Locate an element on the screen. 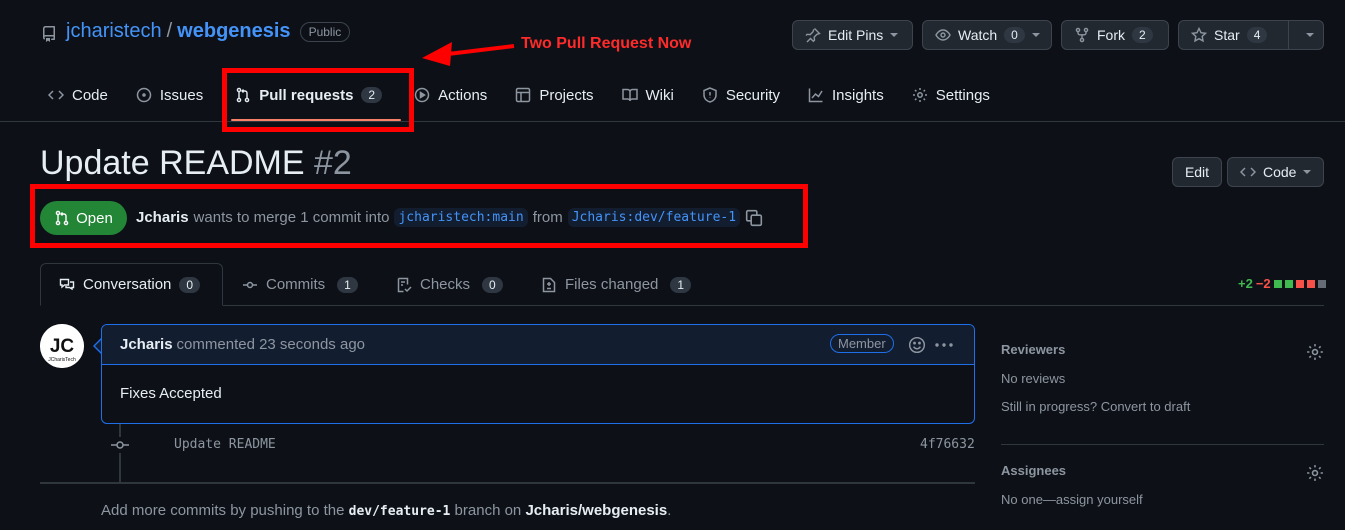  comment-author-link: Jcharis is located at coordinates (146, 344).